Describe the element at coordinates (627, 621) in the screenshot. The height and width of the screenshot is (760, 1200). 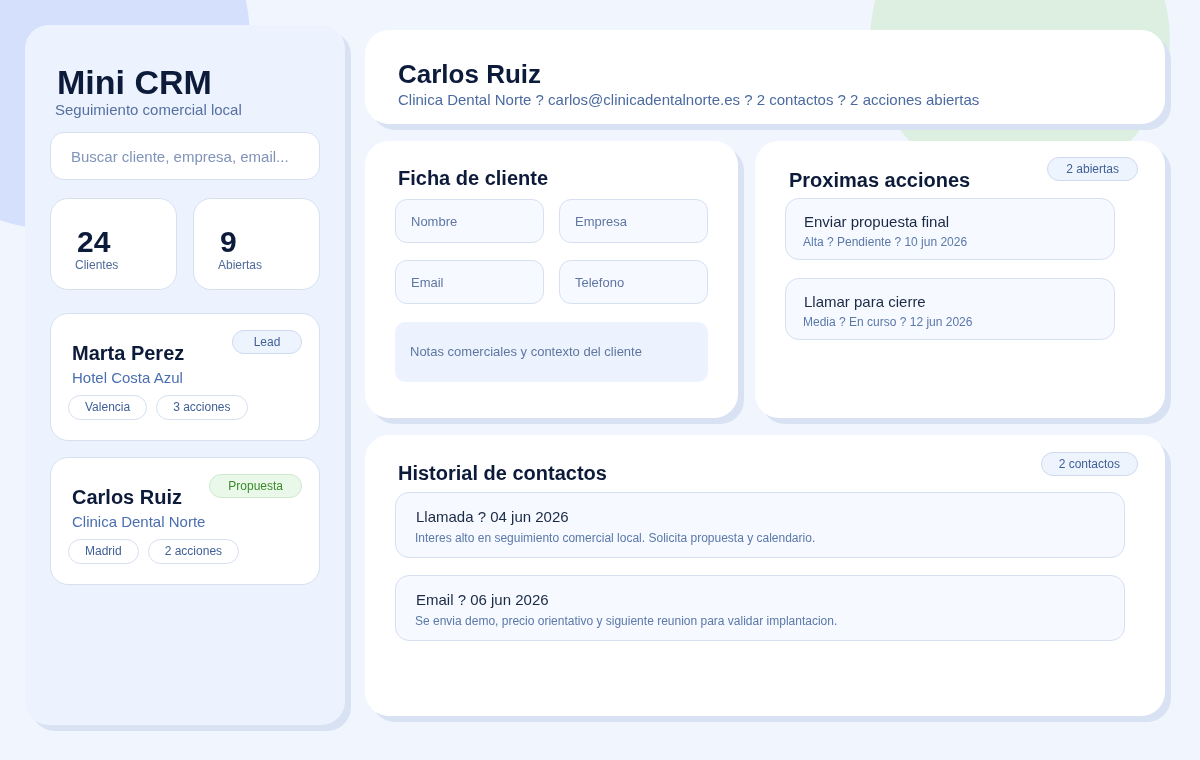
I see `contact-note: Se envia demo, precio orientativo y siguiente reunion para validar implantacion.` at that location.